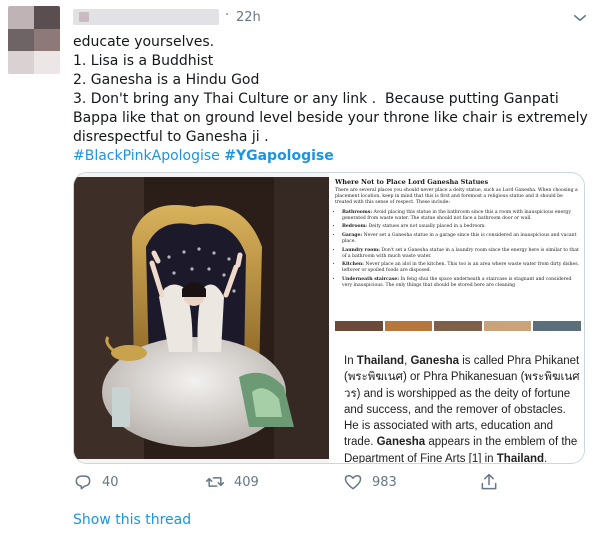 This screenshot has height=539, width=597. I want to click on wiki-text: In, so click(350, 361).